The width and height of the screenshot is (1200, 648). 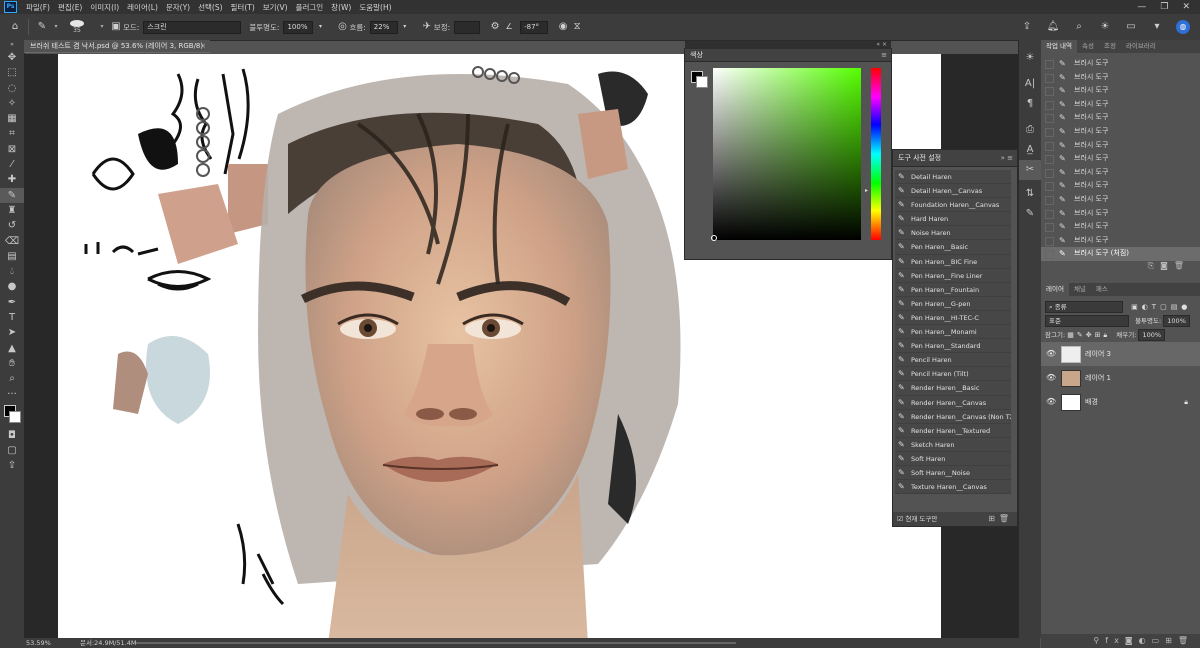 What do you see at coordinates (12, 435) in the screenshot?
I see `quick-mask-icon: ◘` at bounding box center [12, 435].